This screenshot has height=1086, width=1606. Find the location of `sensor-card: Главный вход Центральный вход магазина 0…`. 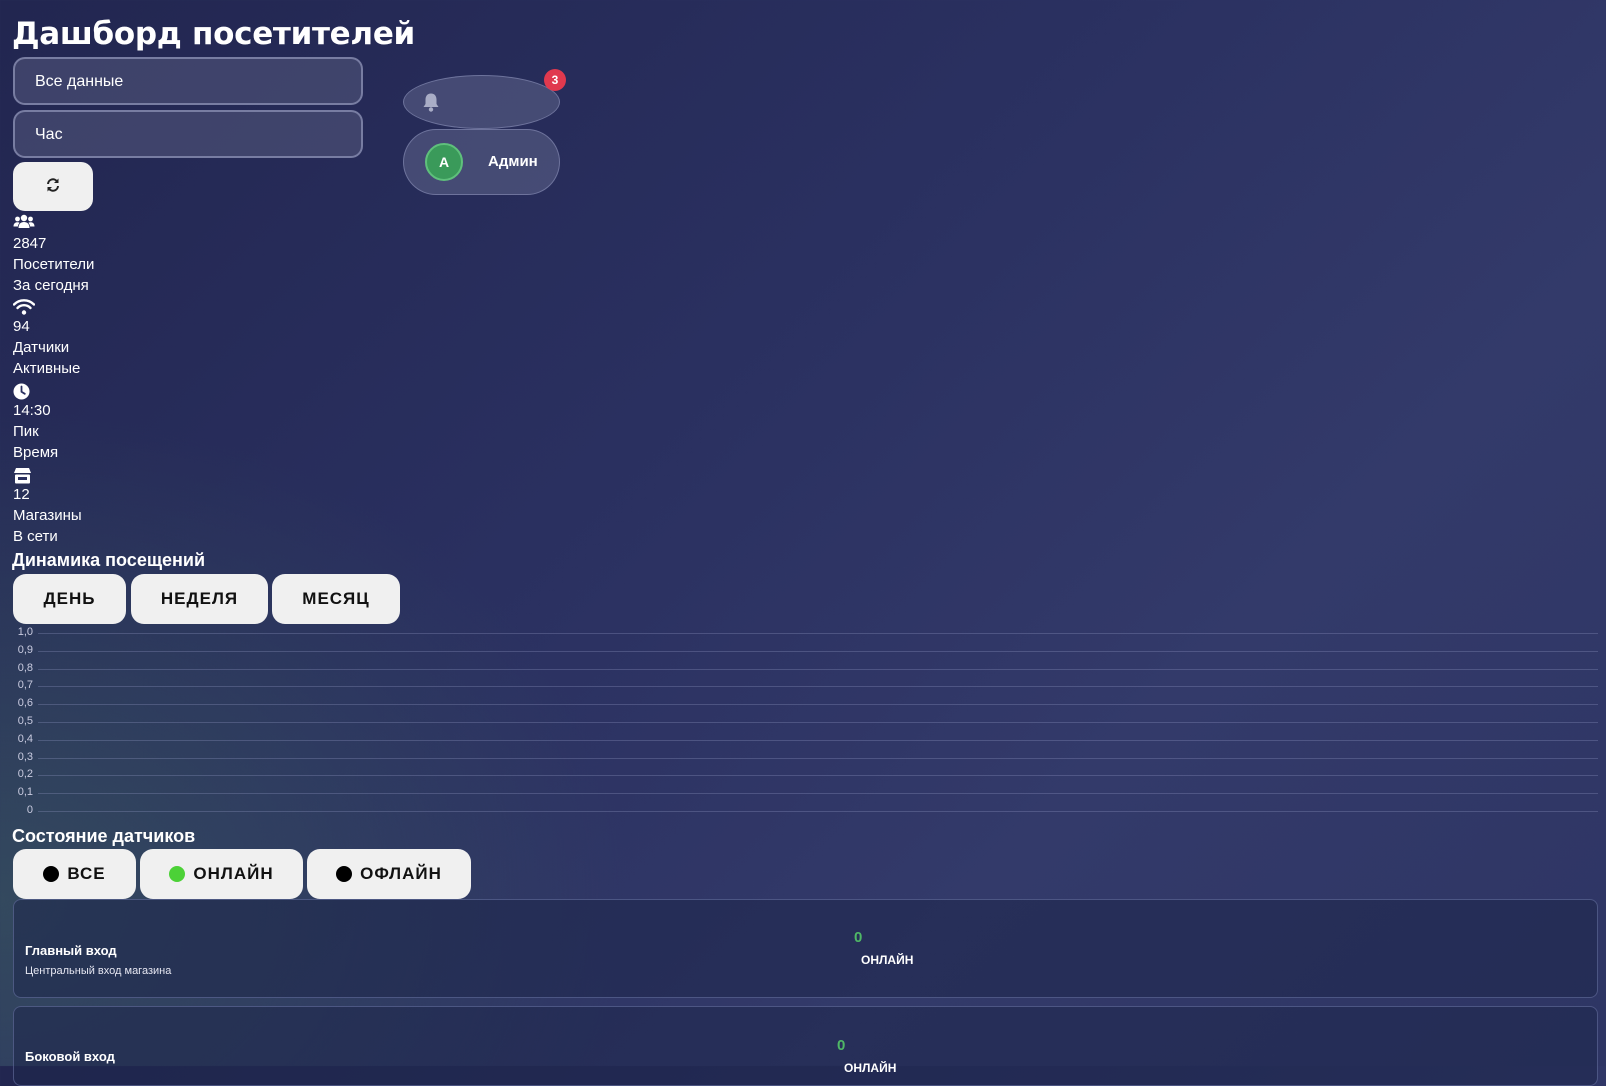

sensor-card: Главный вход Центральный вход магазина 0… is located at coordinates (805, 948).